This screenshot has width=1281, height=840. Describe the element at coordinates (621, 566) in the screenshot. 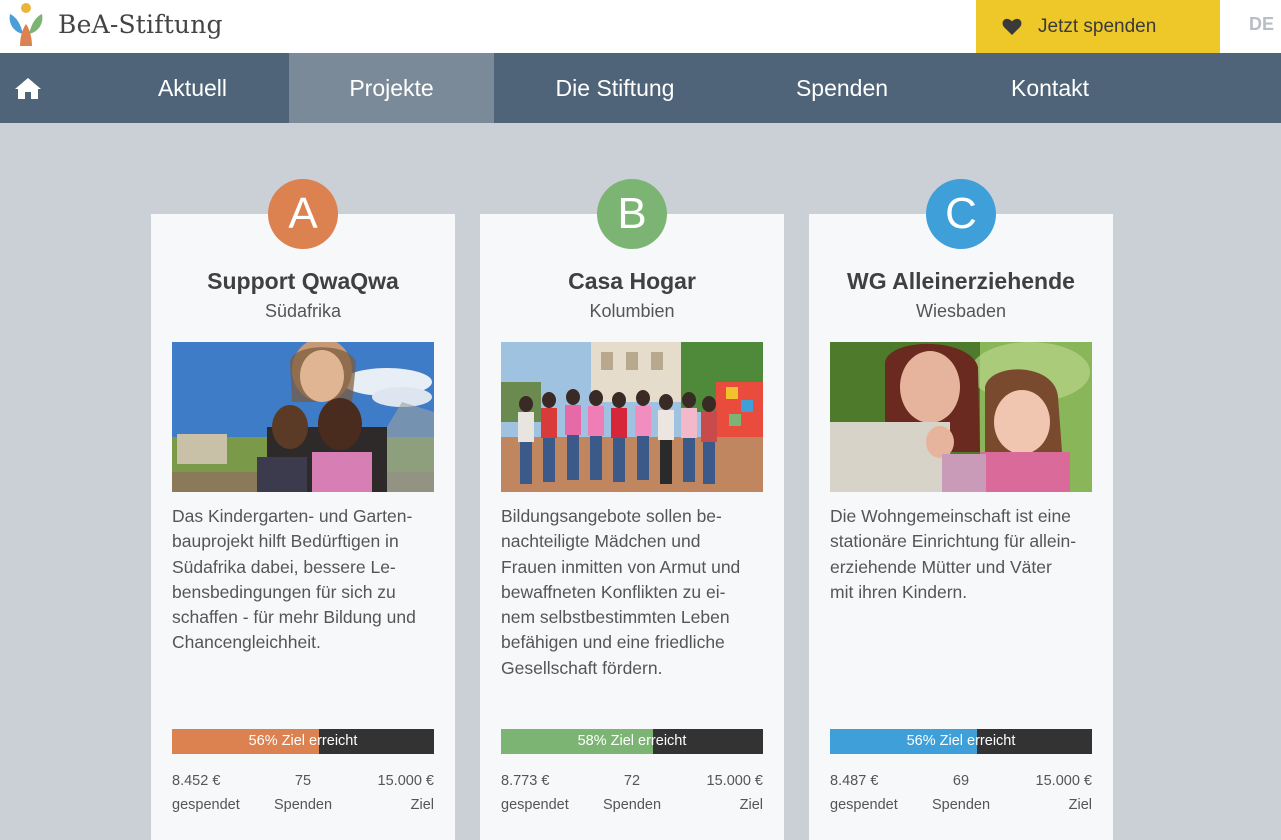

I see `description-line: Frauen inmitten von Armut und` at that location.